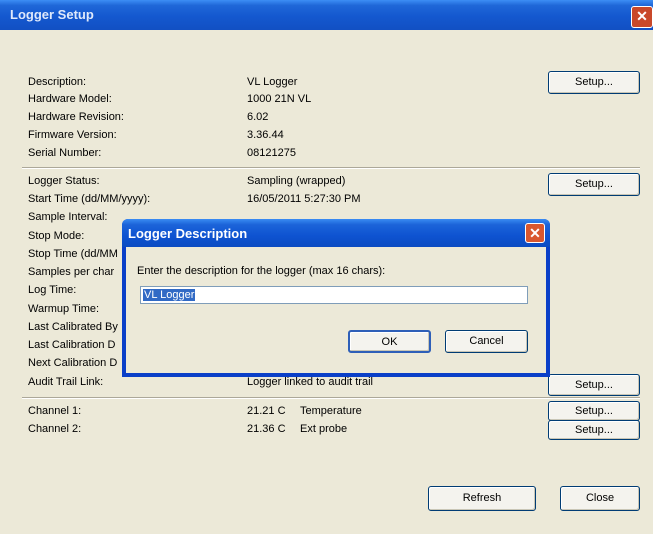  I want to click on audit-trail-link-value: Logger linked to audit trail, so click(310, 382).